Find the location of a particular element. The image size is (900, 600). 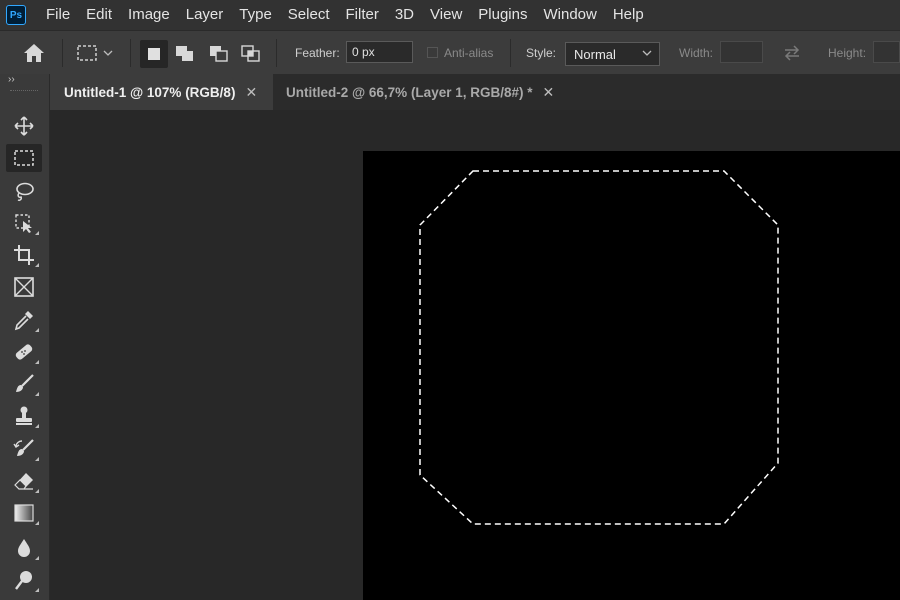

spot-healing-brush-tool is located at coordinates (24, 352).